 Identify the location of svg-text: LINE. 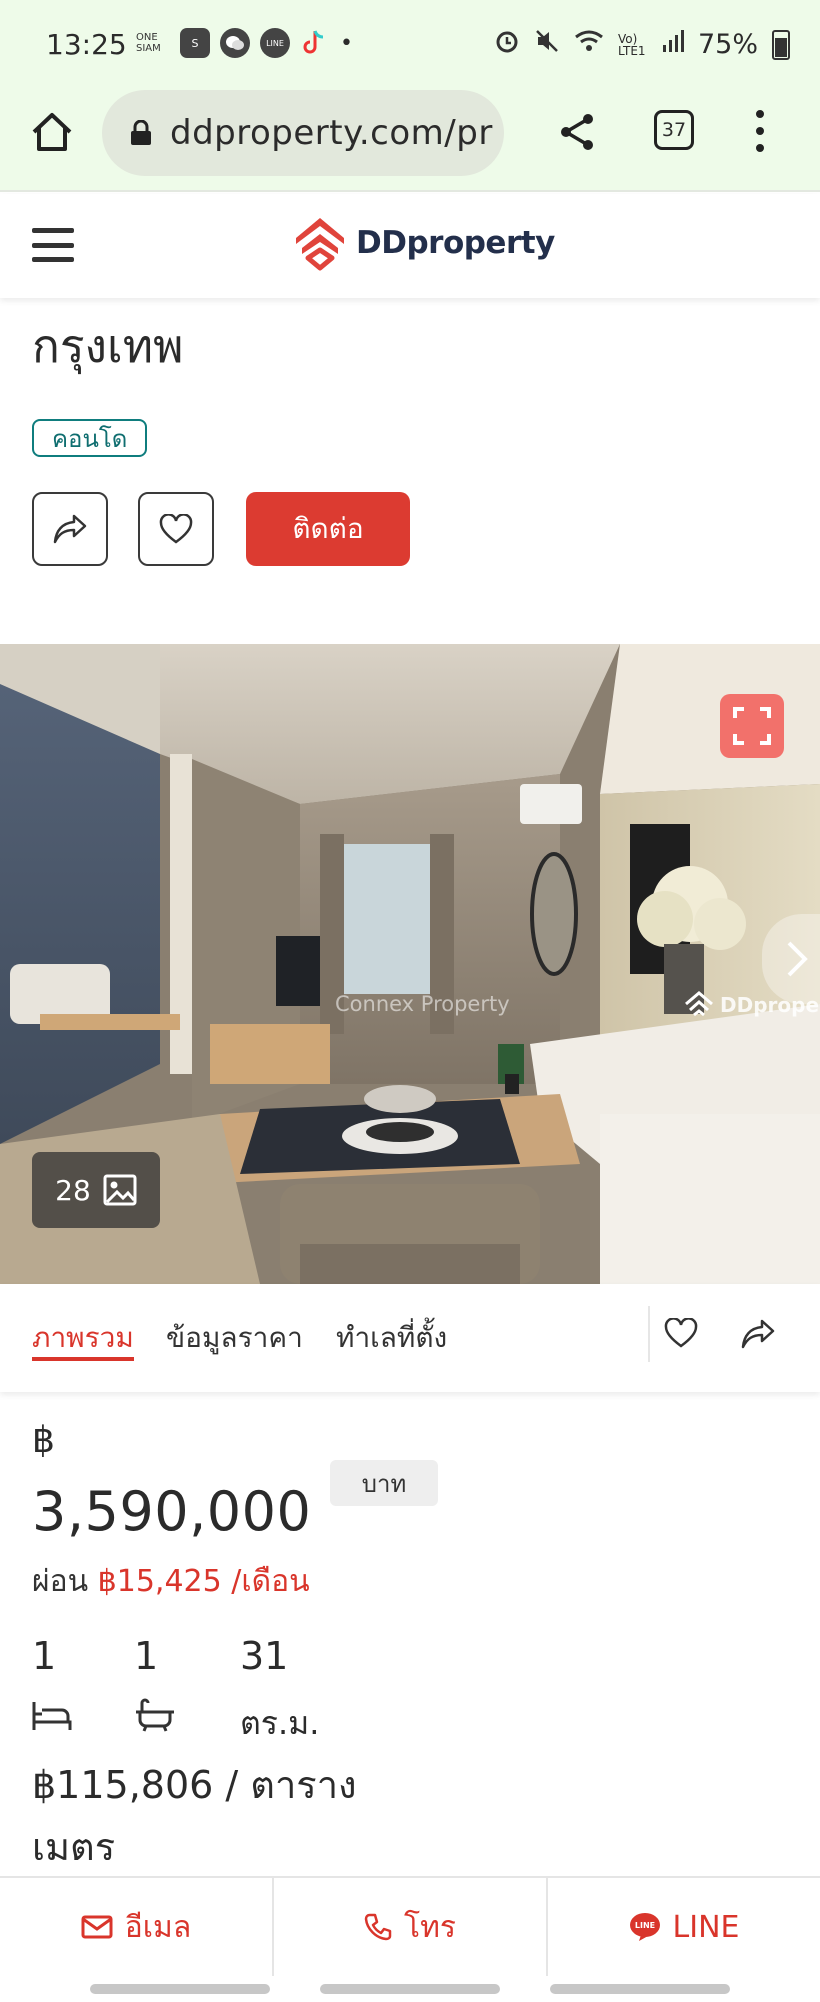
(644, 1925).